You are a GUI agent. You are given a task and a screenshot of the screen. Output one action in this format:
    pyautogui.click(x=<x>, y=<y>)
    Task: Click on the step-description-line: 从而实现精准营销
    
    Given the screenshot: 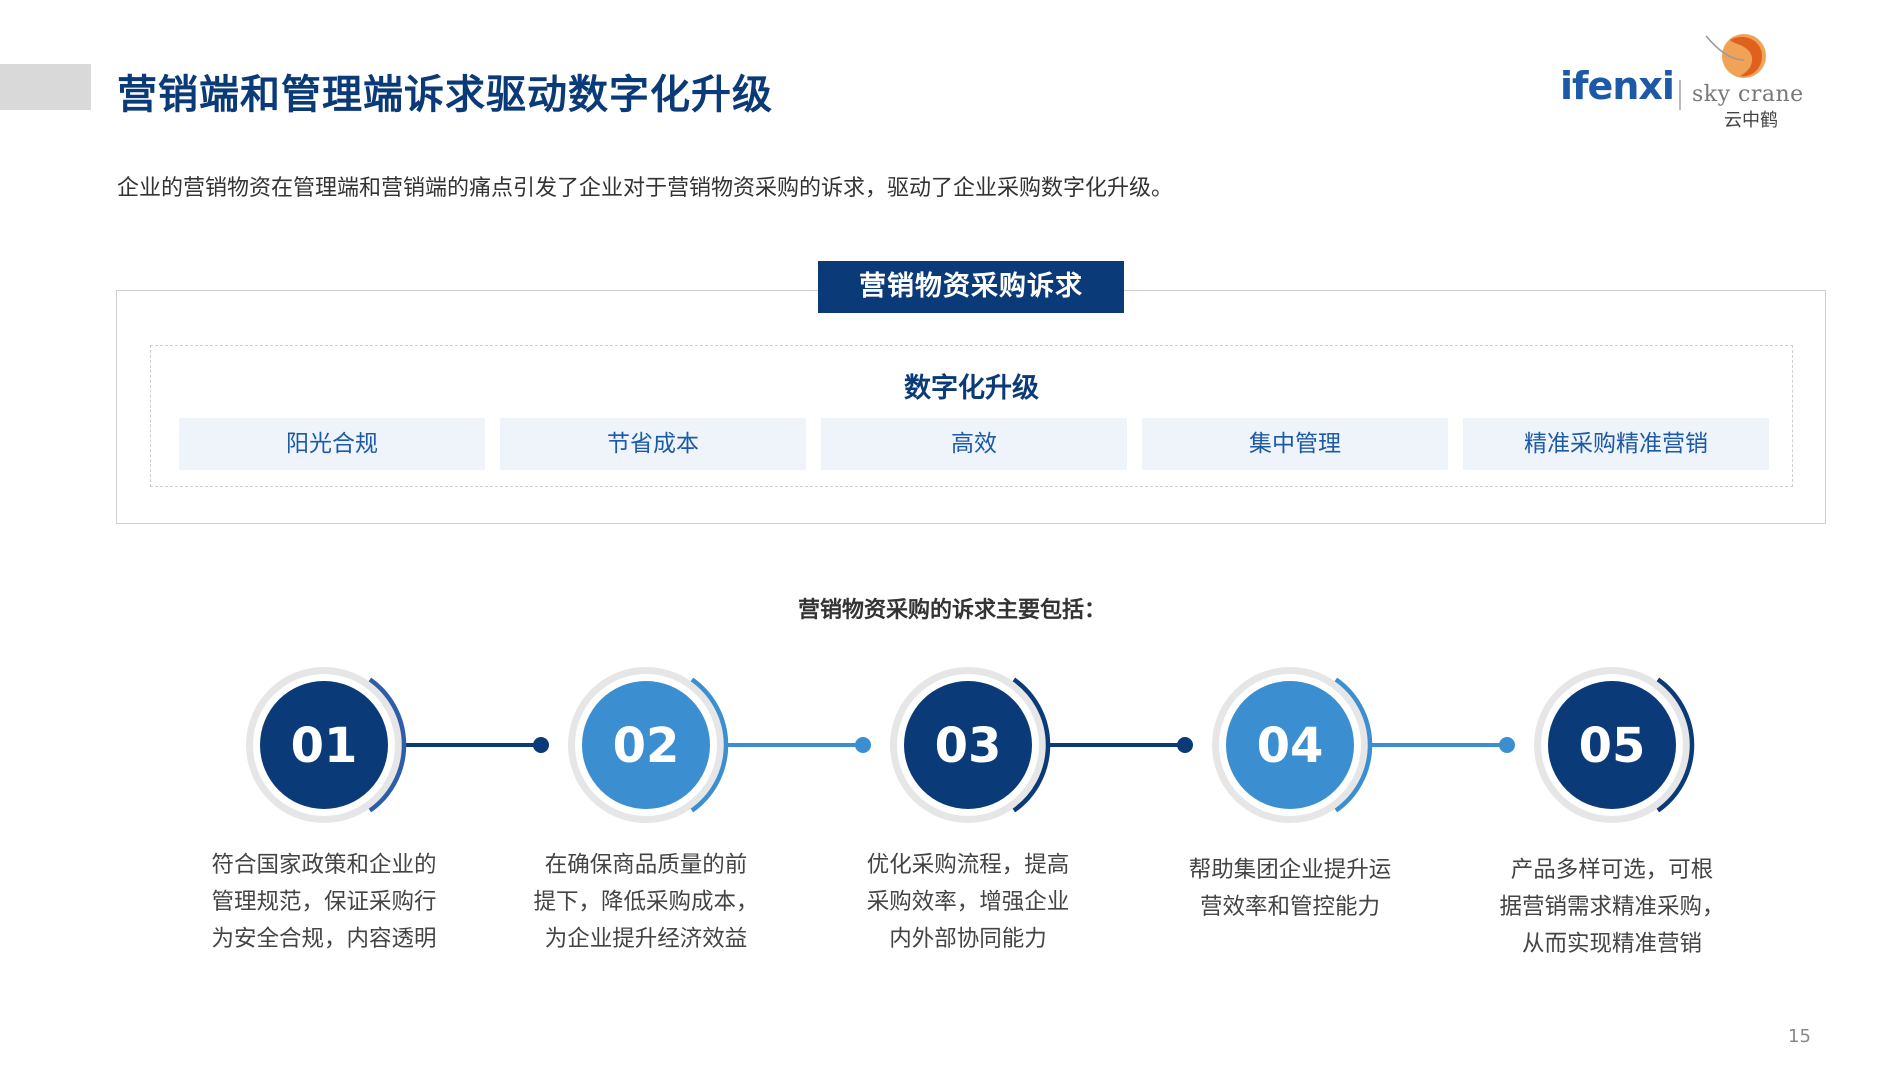 What is the action you would take?
    pyautogui.click(x=1611, y=944)
    